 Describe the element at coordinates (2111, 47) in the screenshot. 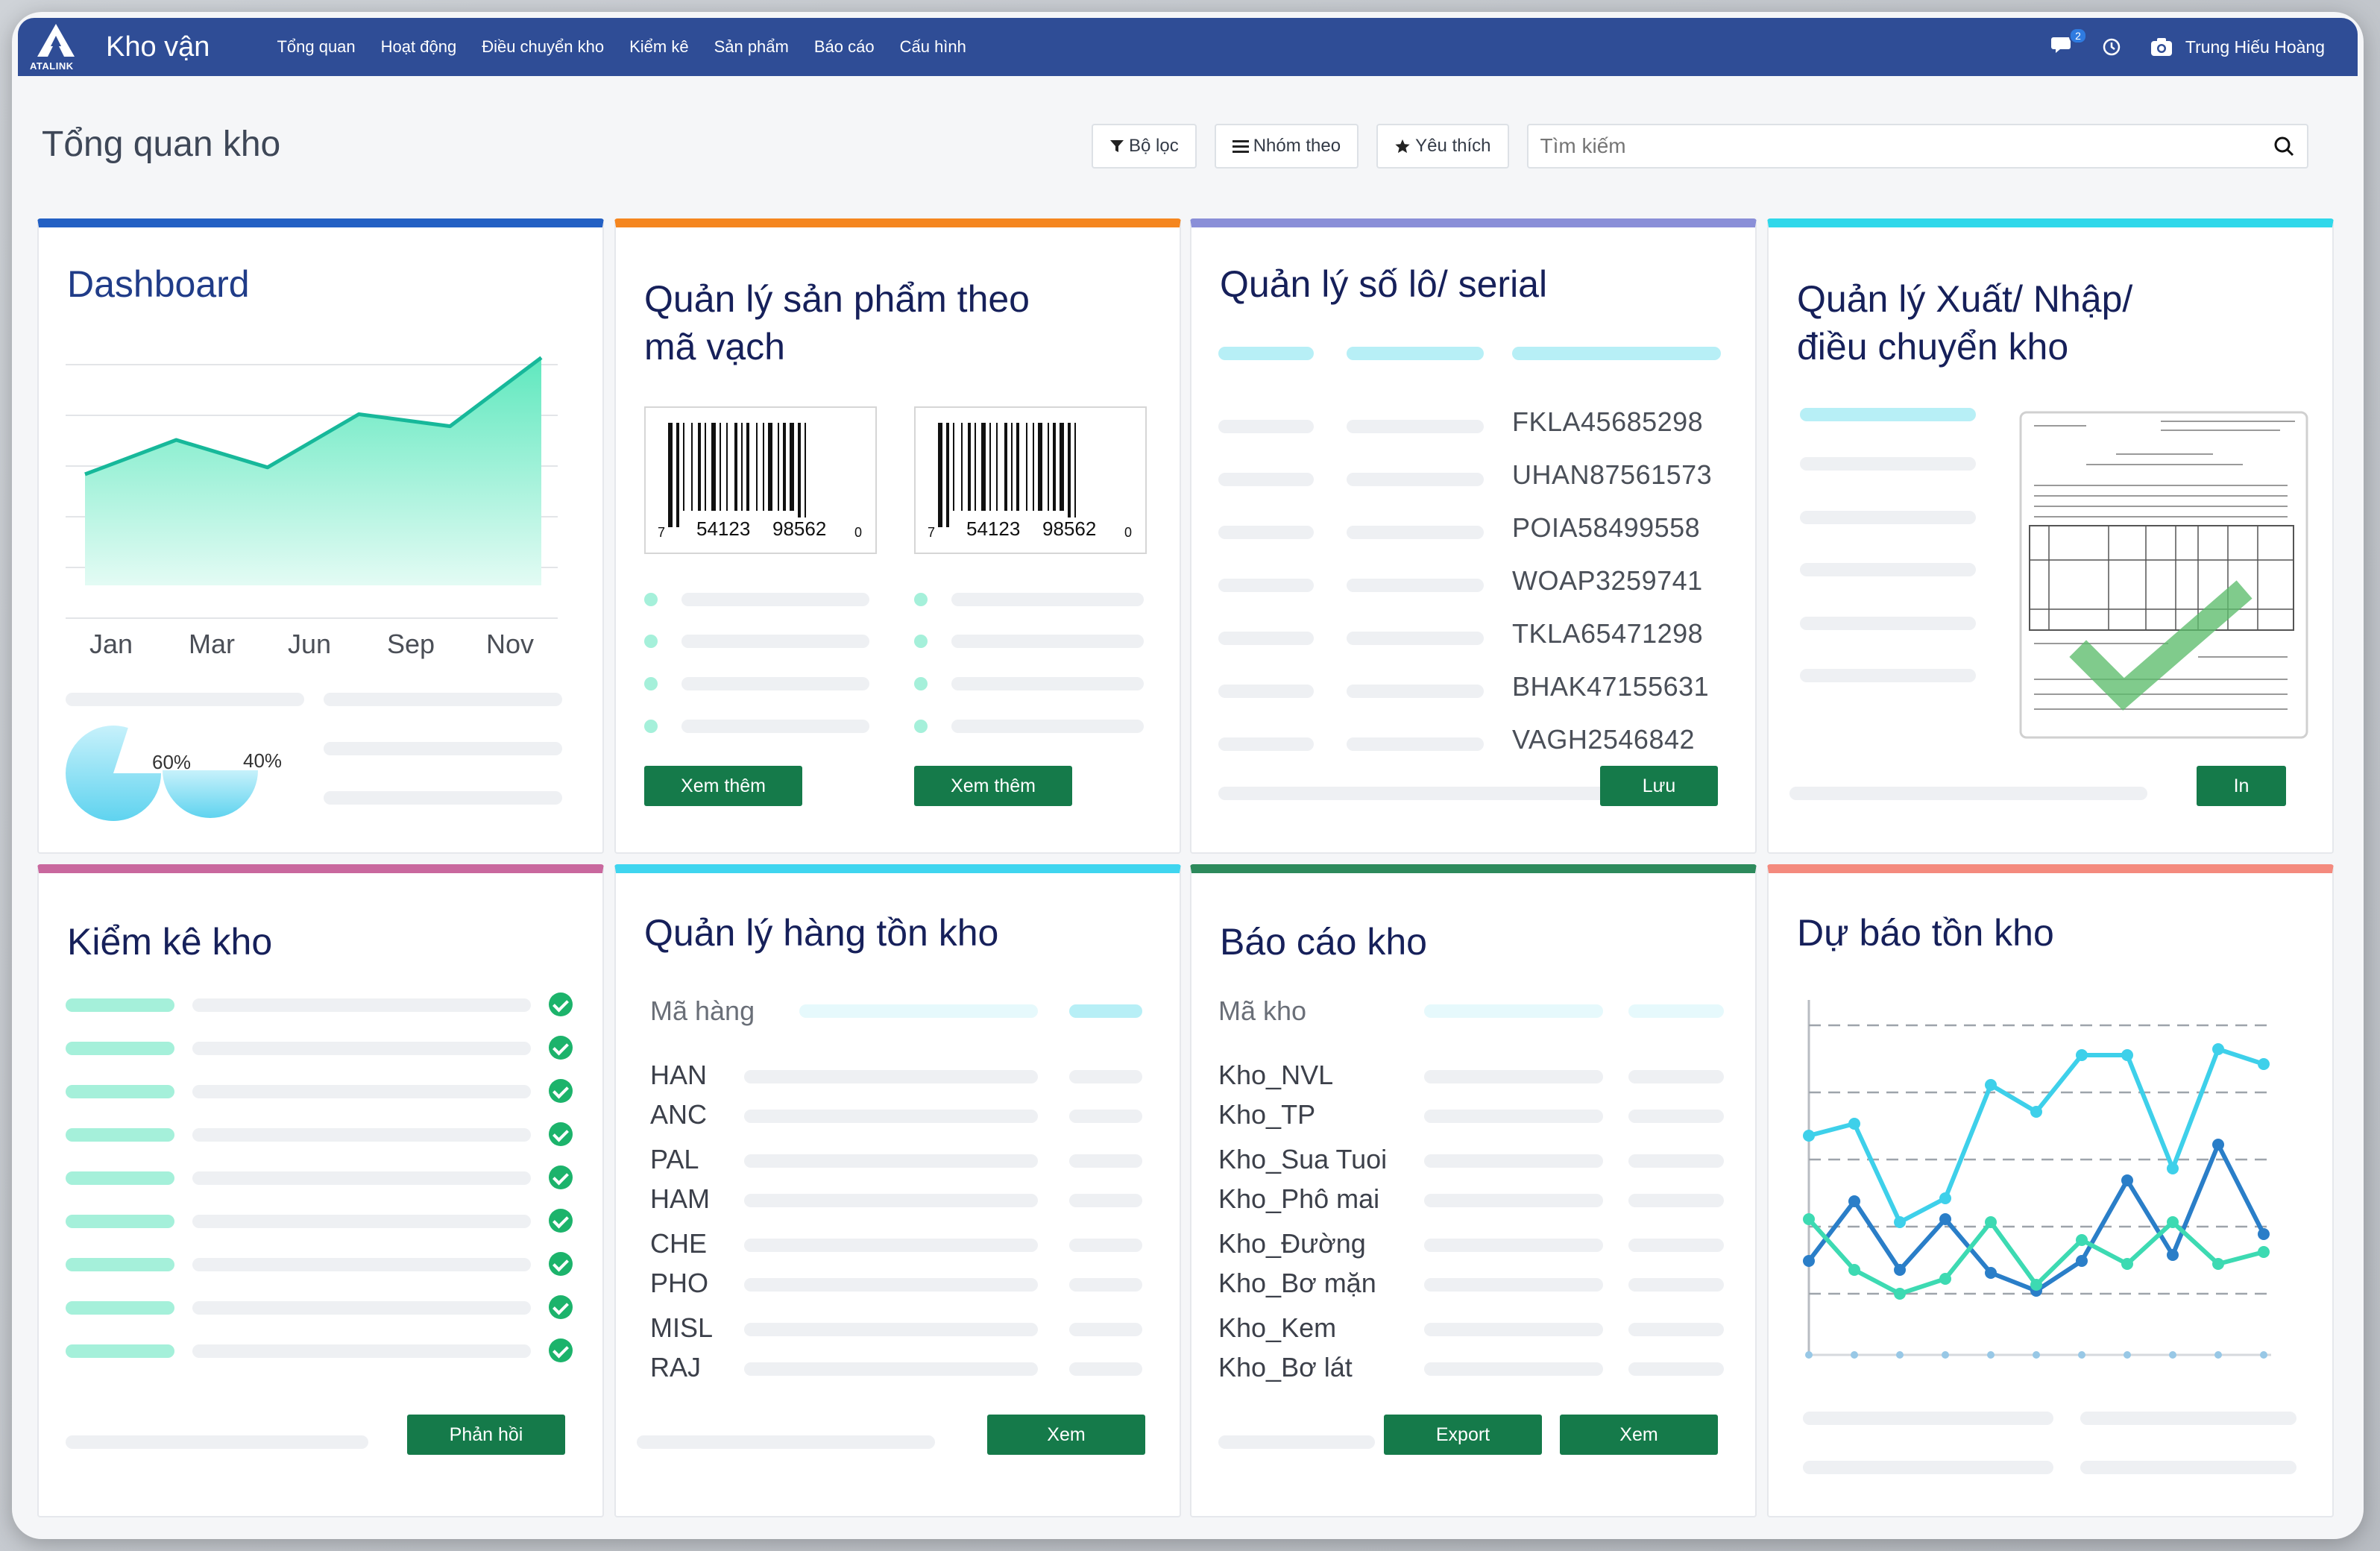

I see `clock-icon` at that location.